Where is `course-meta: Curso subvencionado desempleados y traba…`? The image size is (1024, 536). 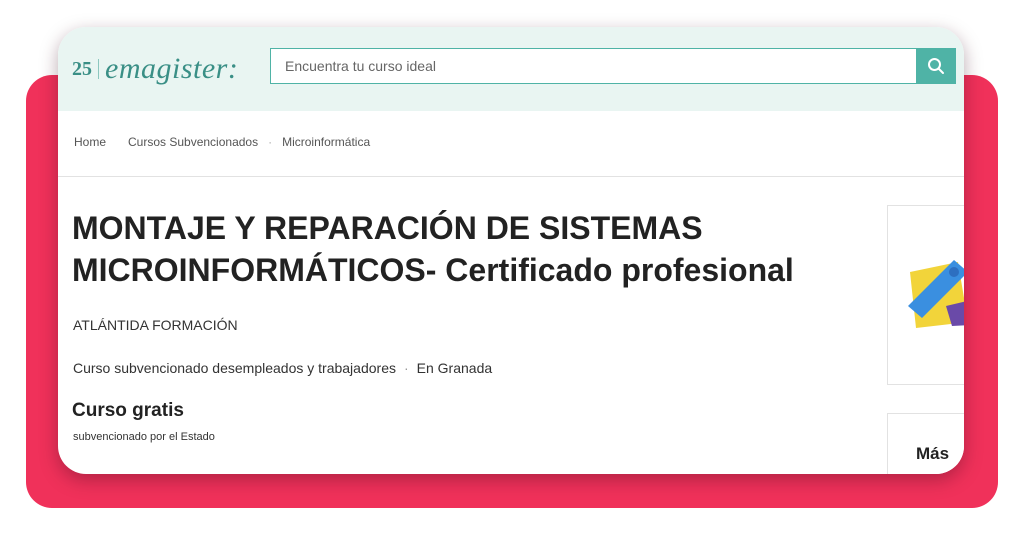 course-meta: Curso subvencionado desempleados y traba… is located at coordinates (282, 368).